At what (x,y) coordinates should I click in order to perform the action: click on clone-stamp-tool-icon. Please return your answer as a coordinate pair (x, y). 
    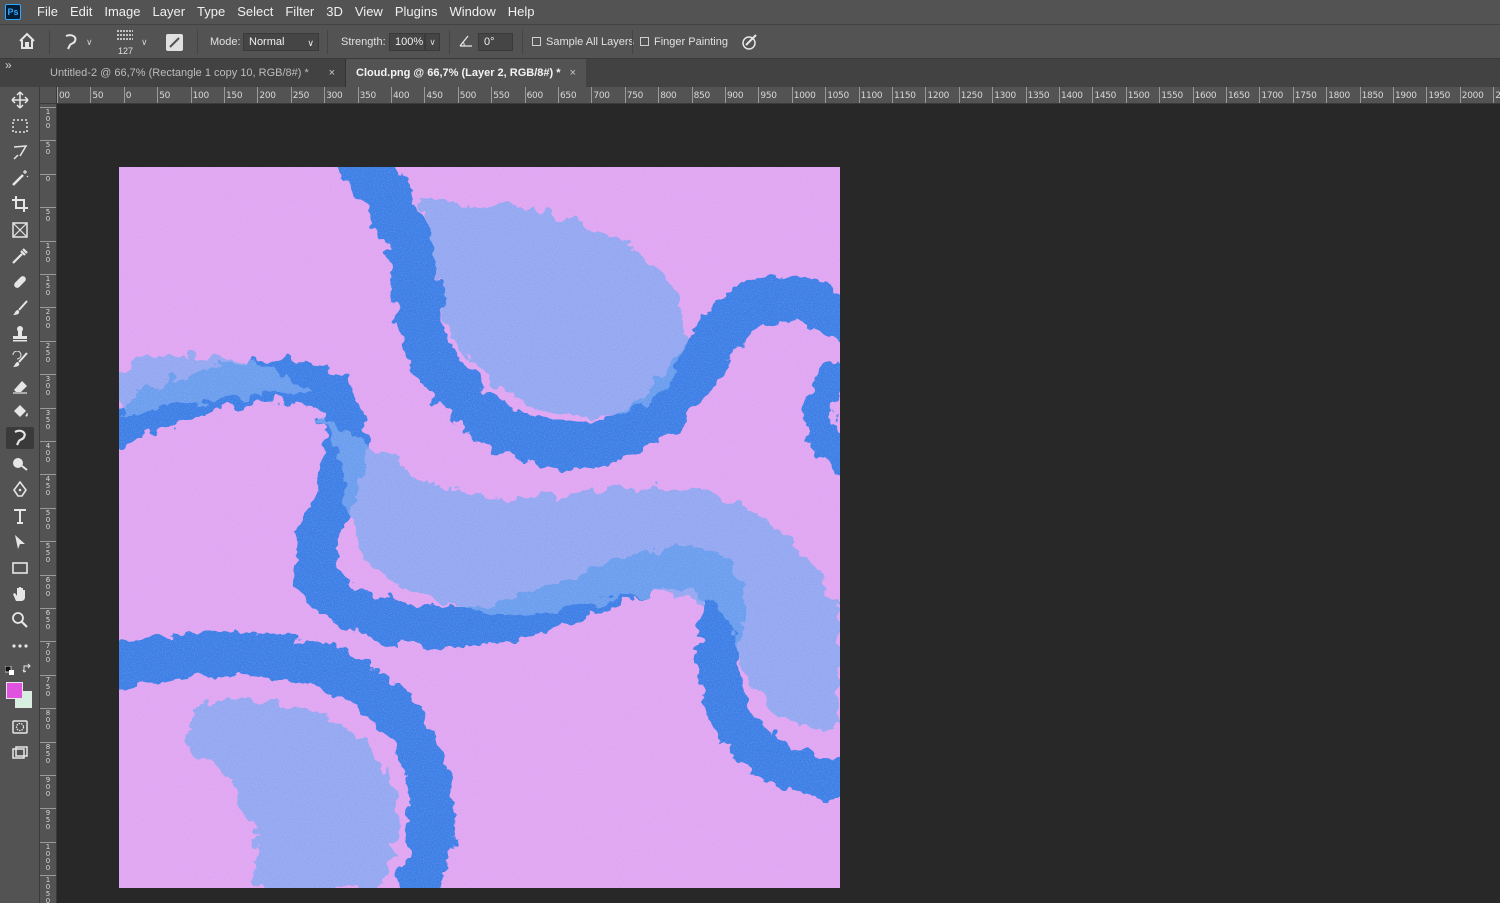
    Looking at the image, I should click on (20, 334).